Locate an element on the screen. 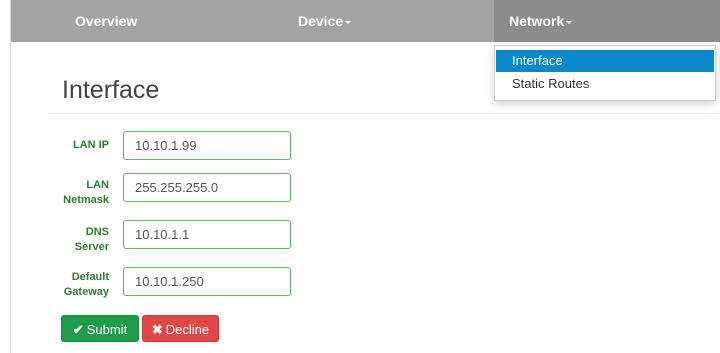  default-gateway-label-line1: Default is located at coordinates (90, 277).